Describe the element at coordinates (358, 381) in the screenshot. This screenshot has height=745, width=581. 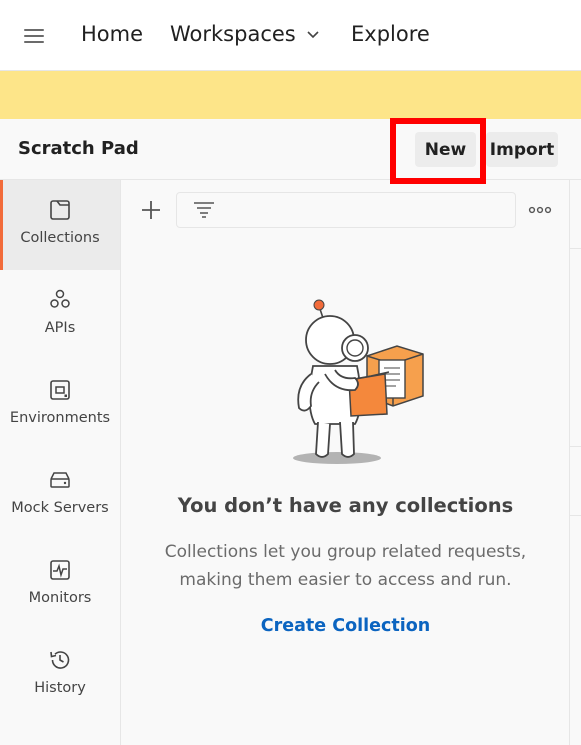
I see `astronaut-illustration-icon` at that location.